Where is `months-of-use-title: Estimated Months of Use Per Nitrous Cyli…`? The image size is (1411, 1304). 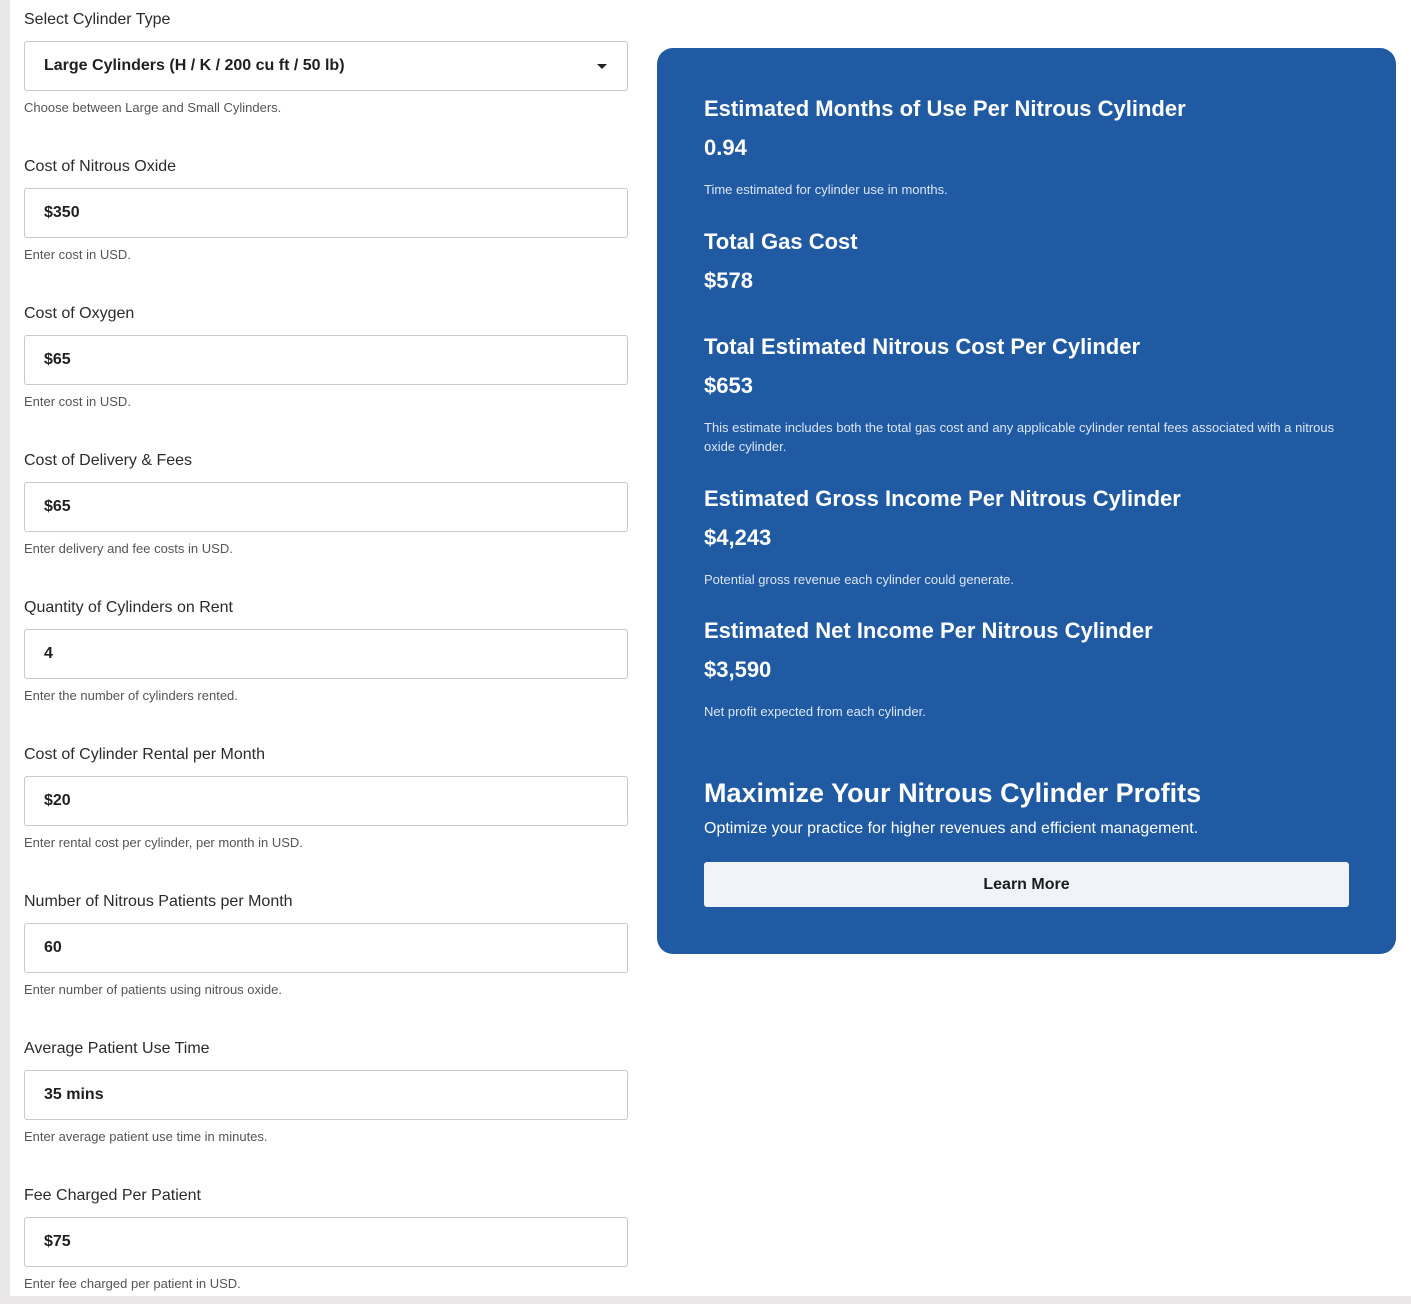 months-of-use-title: Estimated Months of Use Per Nitrous Cyli… is located at coordinates (945, 108).